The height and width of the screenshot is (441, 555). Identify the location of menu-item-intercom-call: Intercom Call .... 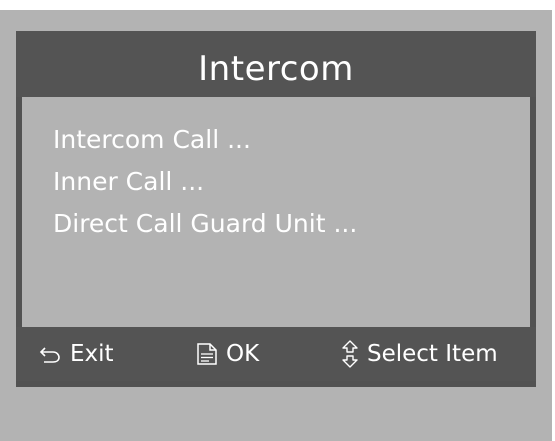
(205, 140).